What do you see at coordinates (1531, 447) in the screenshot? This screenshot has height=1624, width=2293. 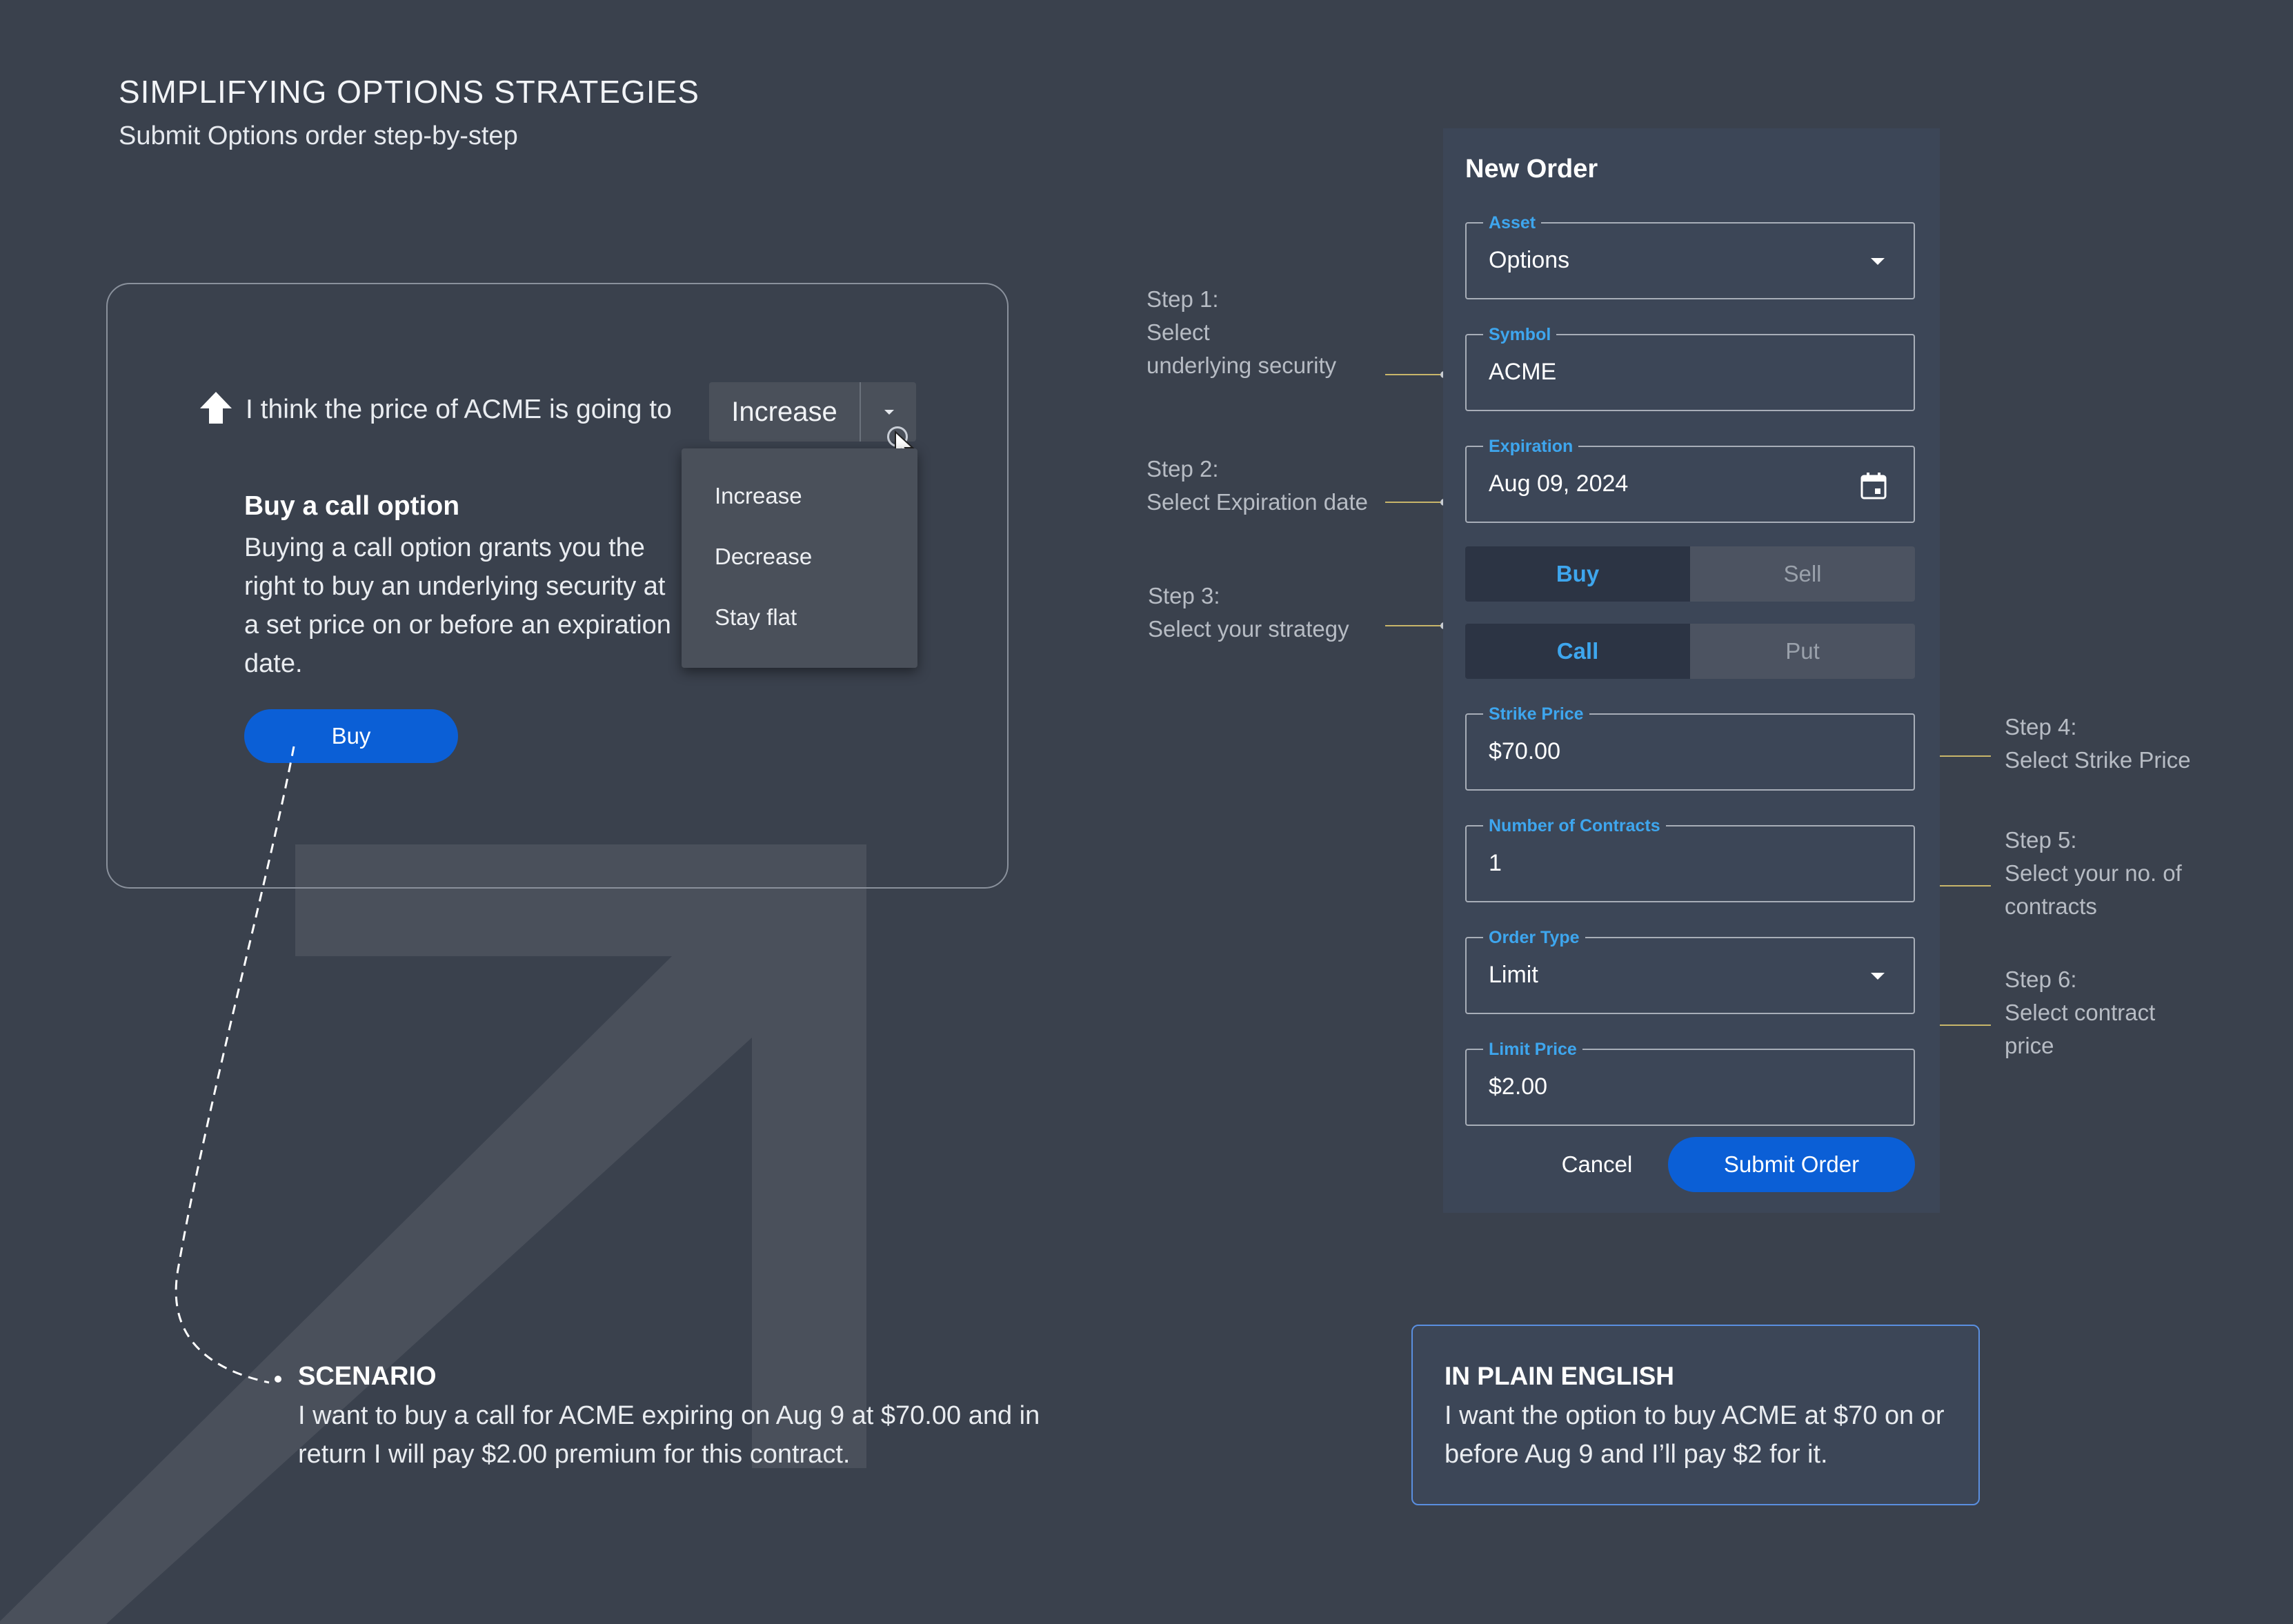 I see `expiration-label: Expiration` at bounding box center [1531, 447].